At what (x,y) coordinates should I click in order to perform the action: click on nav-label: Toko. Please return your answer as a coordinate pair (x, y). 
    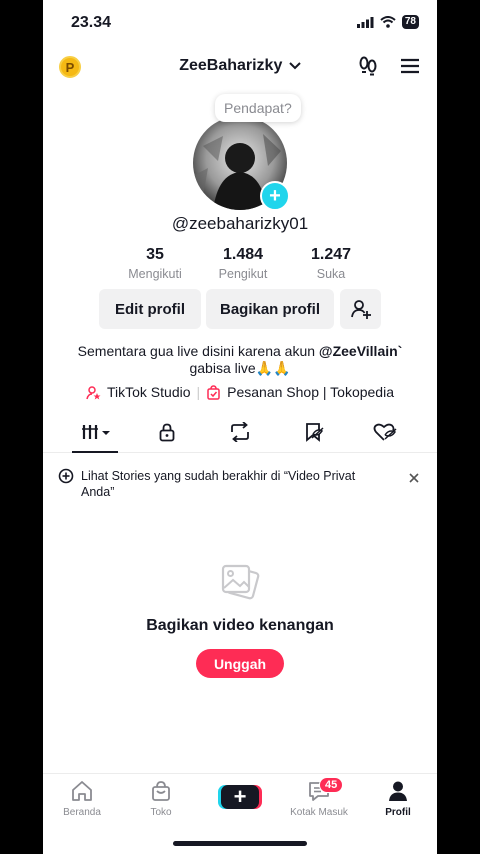
    Looking at the image, I should click on (161, 812).